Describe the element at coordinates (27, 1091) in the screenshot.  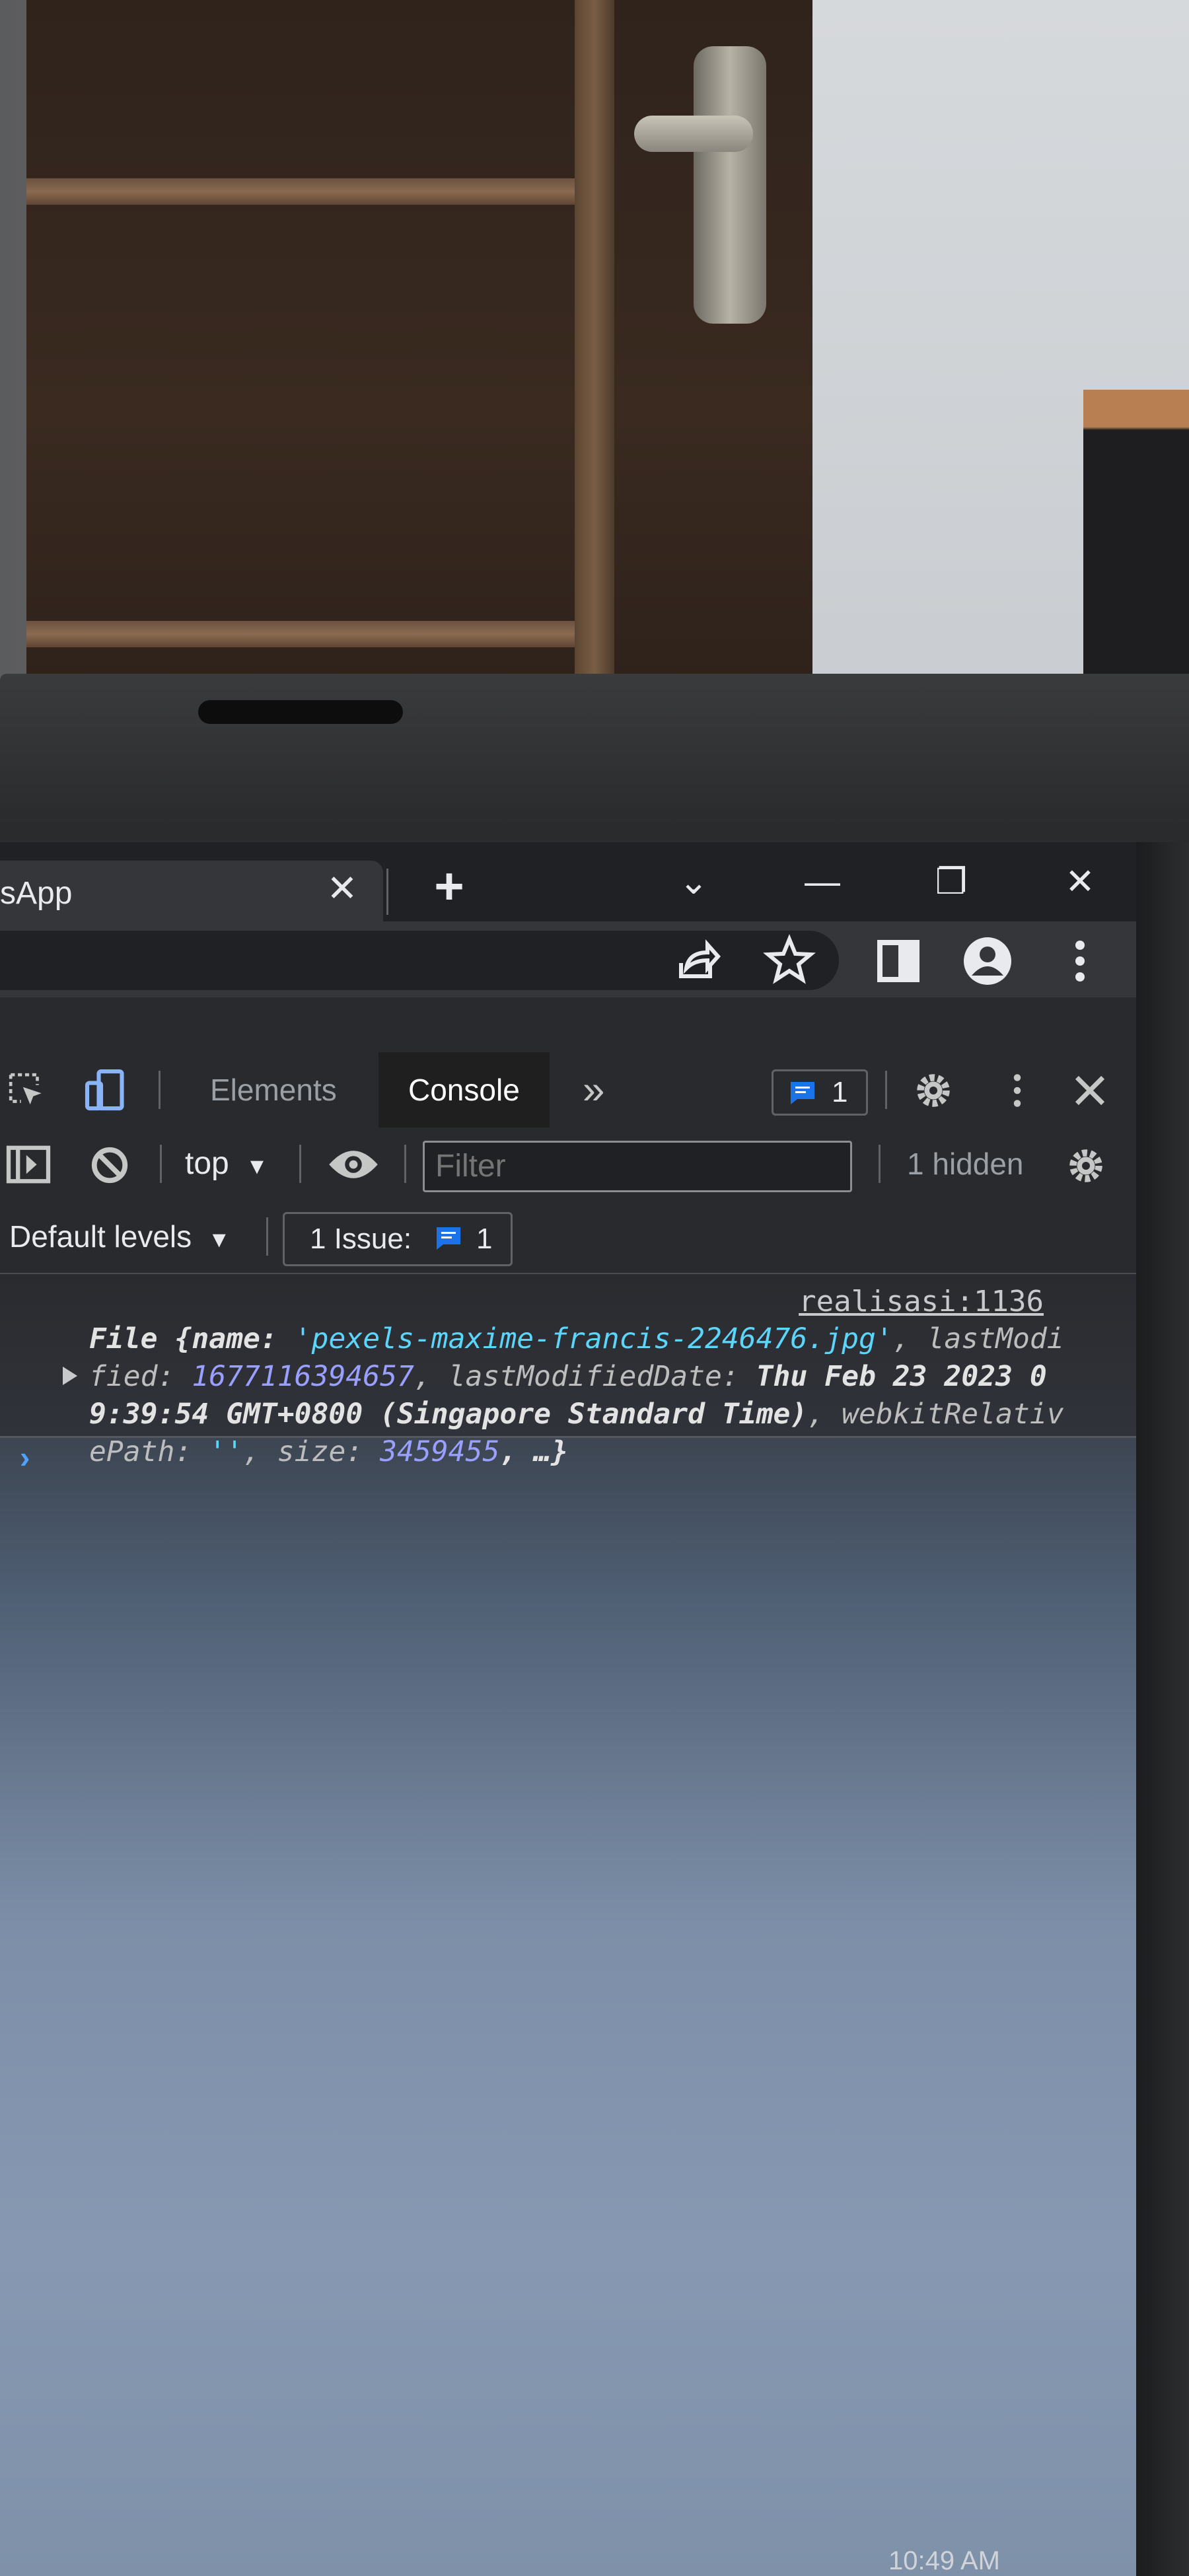
I see `inspect-element-icon` at that location.